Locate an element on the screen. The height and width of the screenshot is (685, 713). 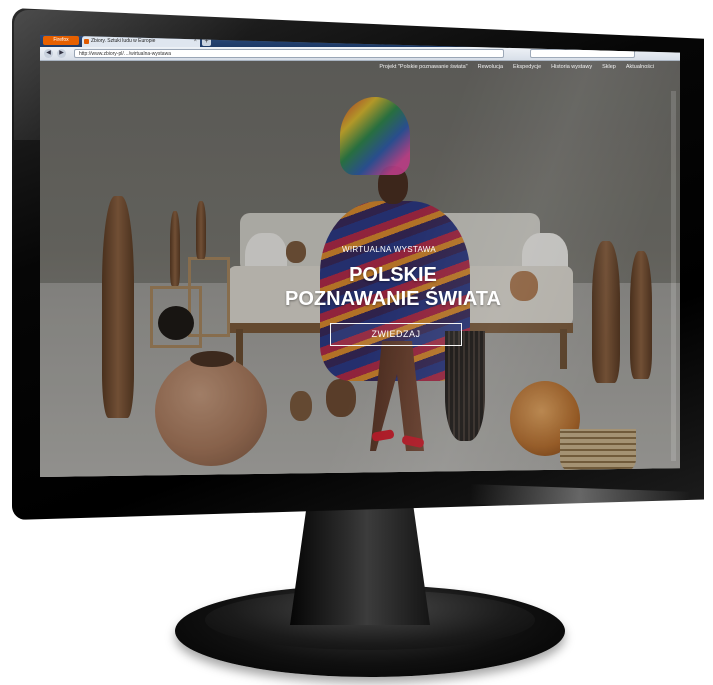
hero-title: POLSKIE POZNAWANIE ŚWIATA is located at coordinates (393, 287).